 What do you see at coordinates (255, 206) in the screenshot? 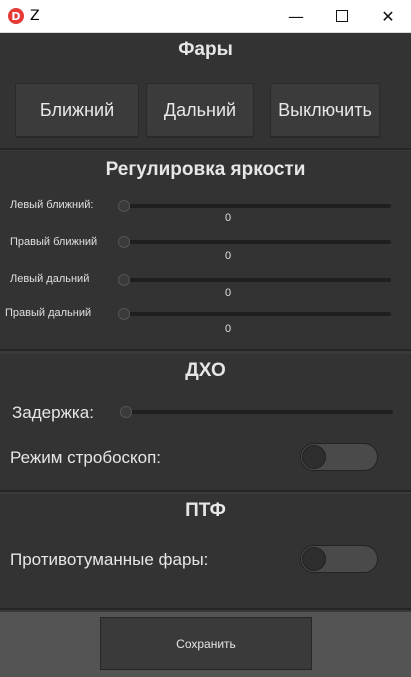
I see `left-low-slider` at bounding box center [255, 206].